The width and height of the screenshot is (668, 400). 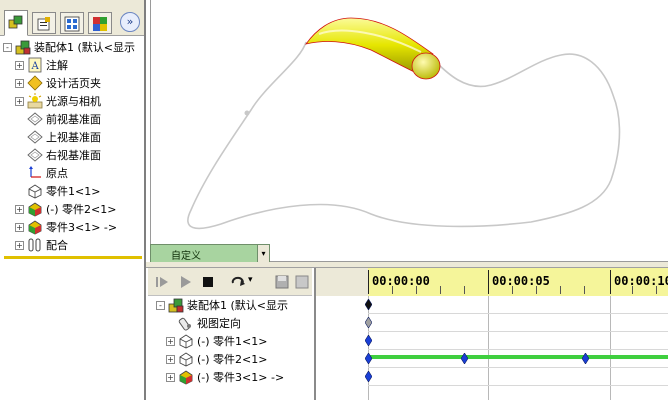 I want to click on tab-property-manager, so click(x=44, y=23).